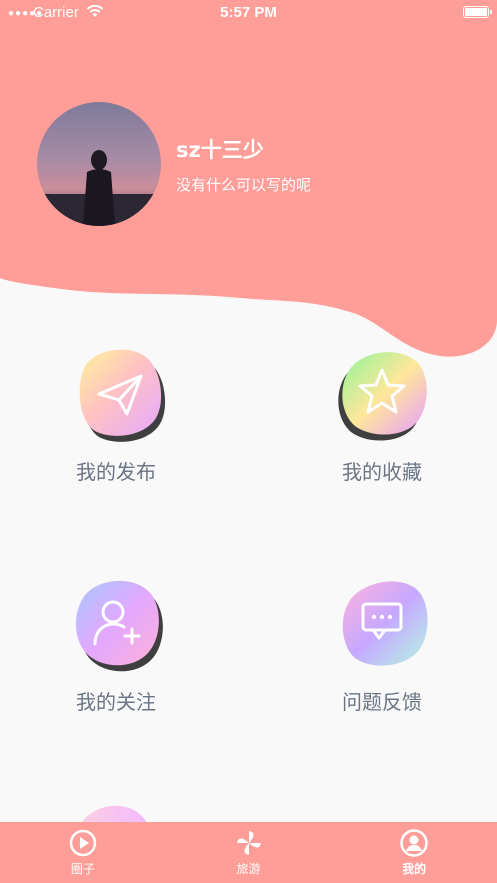  I want to click on menu-item-following: 我的关注, so click(116, 644).